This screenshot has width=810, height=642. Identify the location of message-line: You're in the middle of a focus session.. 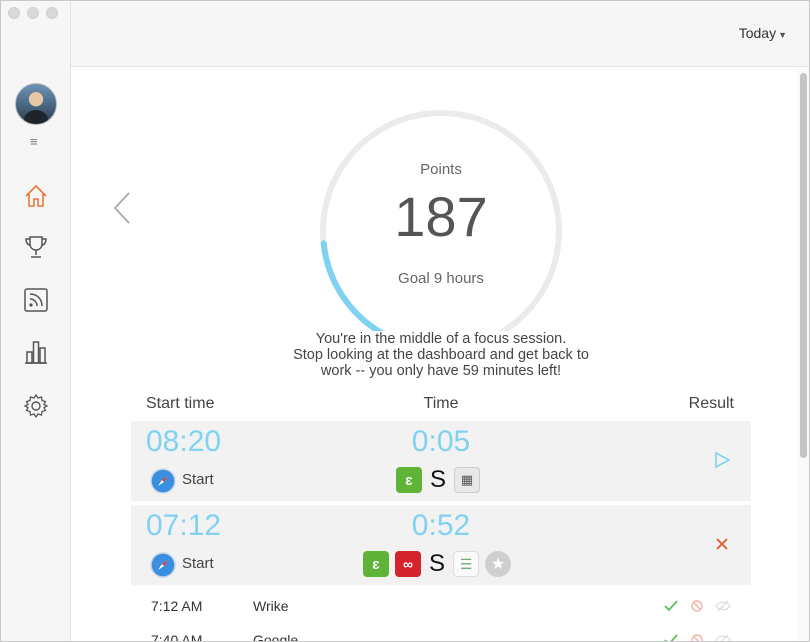
(441, 339).